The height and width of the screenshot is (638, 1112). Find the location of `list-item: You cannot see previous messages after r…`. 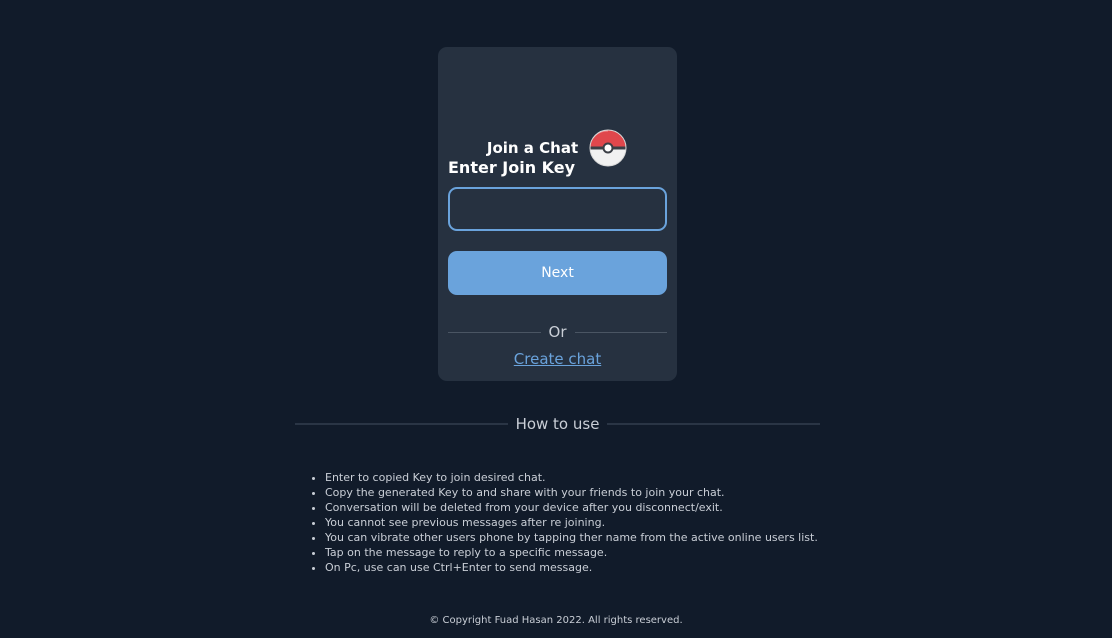

list-item: You cannot see previous messages after r… is located at coordinates (571, 522).